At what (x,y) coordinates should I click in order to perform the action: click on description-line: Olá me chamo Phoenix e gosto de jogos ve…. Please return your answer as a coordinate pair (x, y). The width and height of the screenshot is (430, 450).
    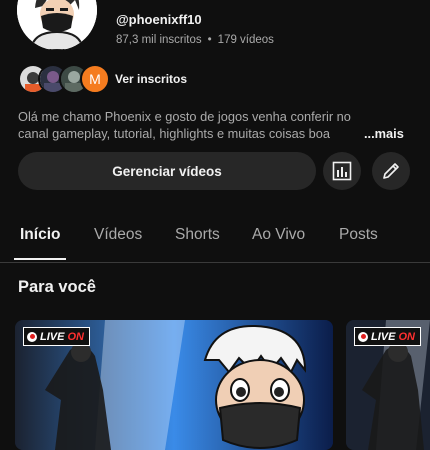
    Looking at the image, I should click on (184, 116).